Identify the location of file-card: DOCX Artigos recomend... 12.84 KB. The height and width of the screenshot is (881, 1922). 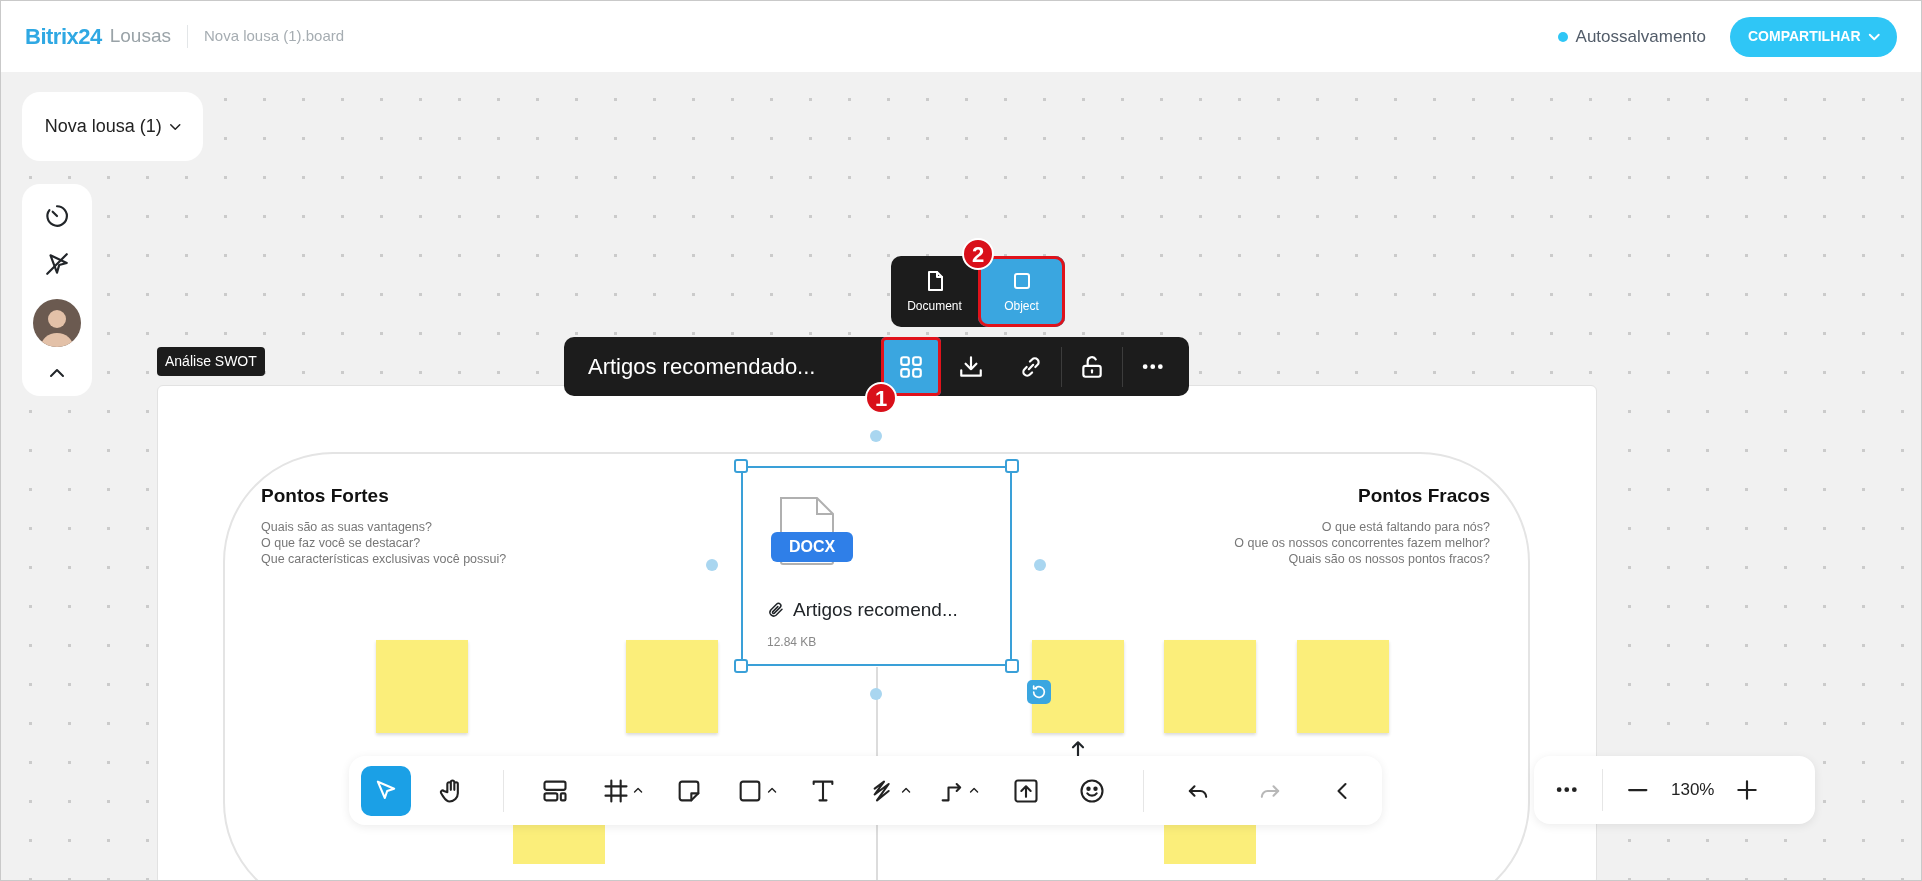
(876, 566).